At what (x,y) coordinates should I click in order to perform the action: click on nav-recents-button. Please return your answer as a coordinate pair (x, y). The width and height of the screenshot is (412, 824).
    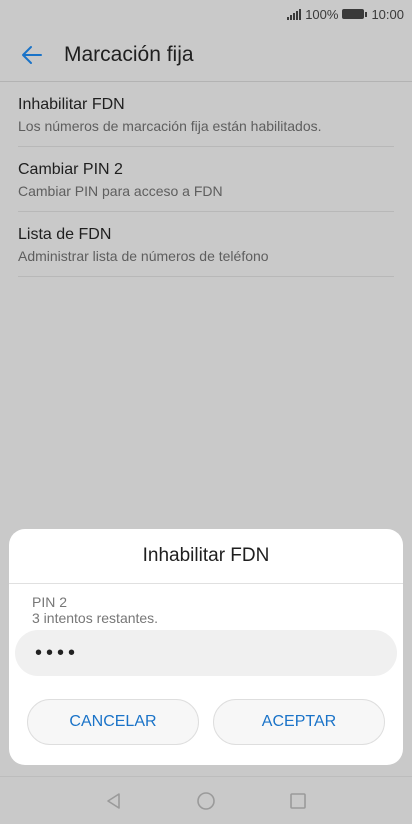
    Looking at the image, I should click on (298, 801).